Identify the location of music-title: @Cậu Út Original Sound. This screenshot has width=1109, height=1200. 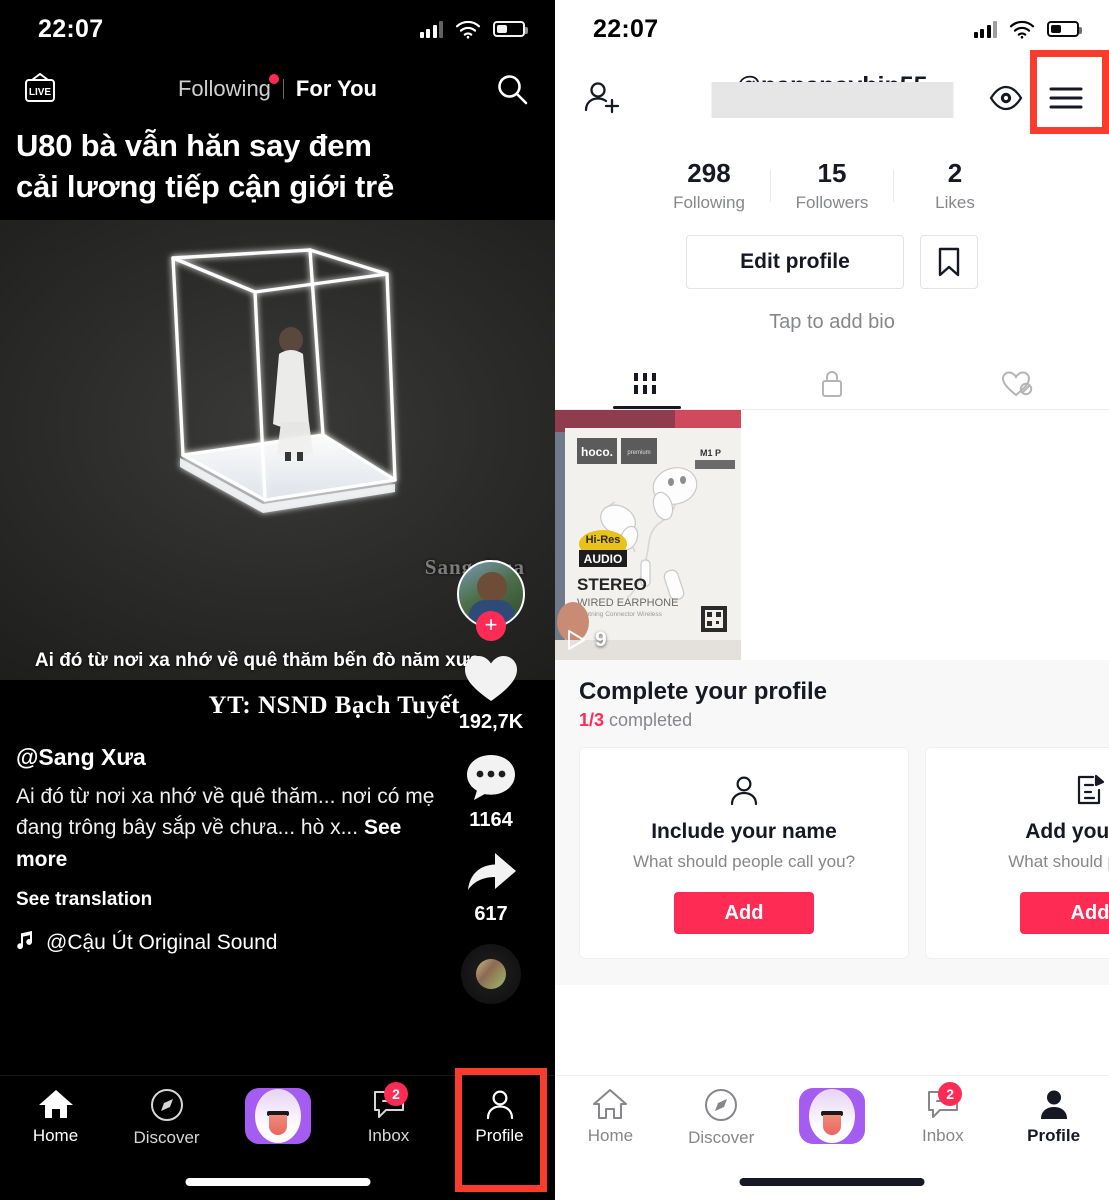
(162, 943).